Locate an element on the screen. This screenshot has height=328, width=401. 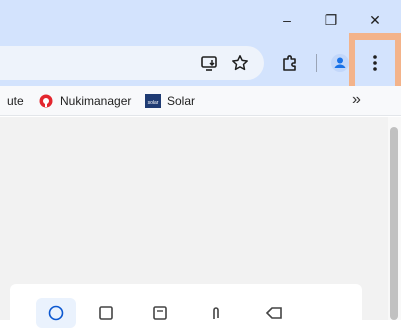
restore-icon: ❐ is located at coordinates (331, 19).